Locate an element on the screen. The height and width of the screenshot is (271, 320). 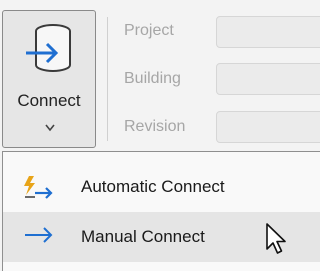
cylinder-arrow-icon is located at coordinates (48, 48).